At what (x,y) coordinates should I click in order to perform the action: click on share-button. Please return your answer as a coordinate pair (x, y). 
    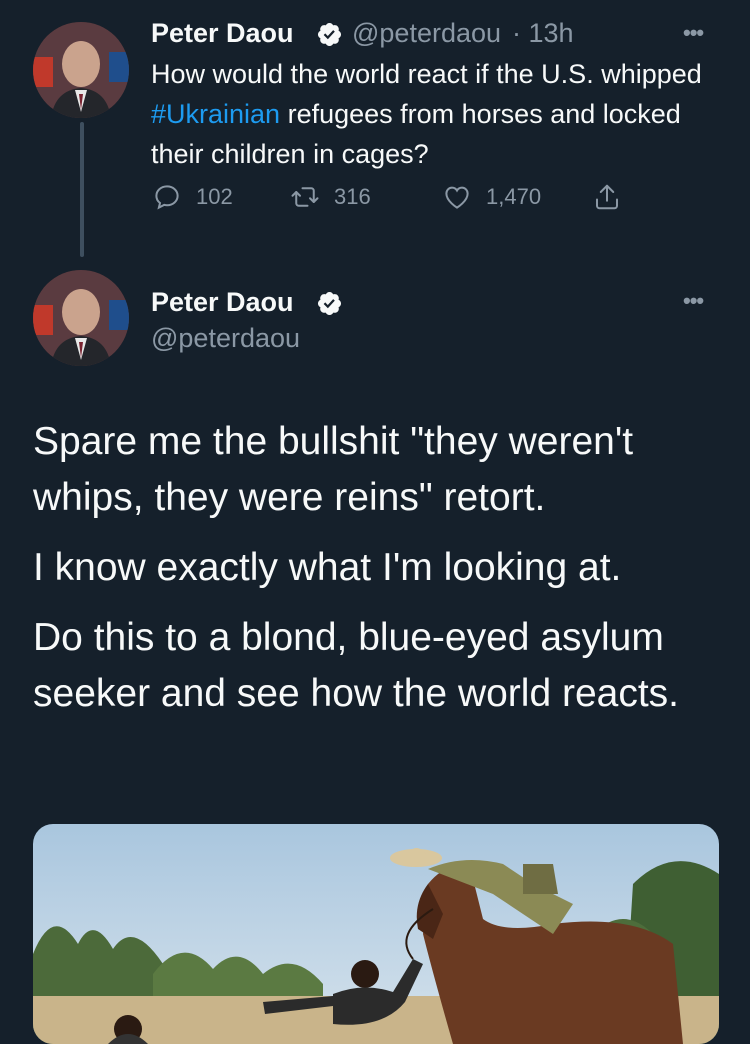
    Looking at the image, I should click on (614, 197).